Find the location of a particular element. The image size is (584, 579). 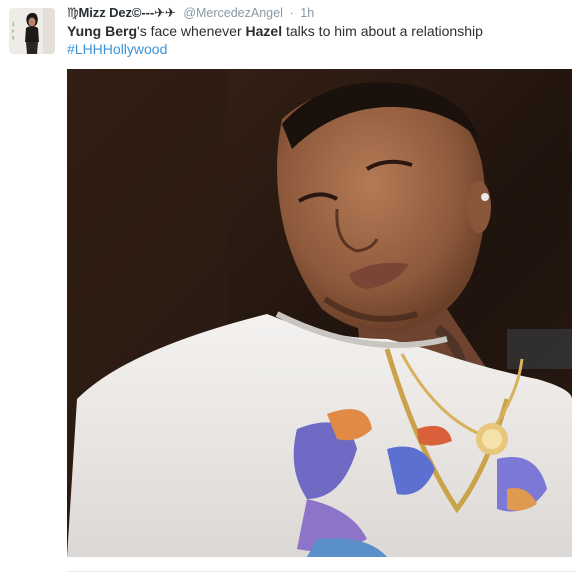

tweet-divider is located at coordinates (321, 571).